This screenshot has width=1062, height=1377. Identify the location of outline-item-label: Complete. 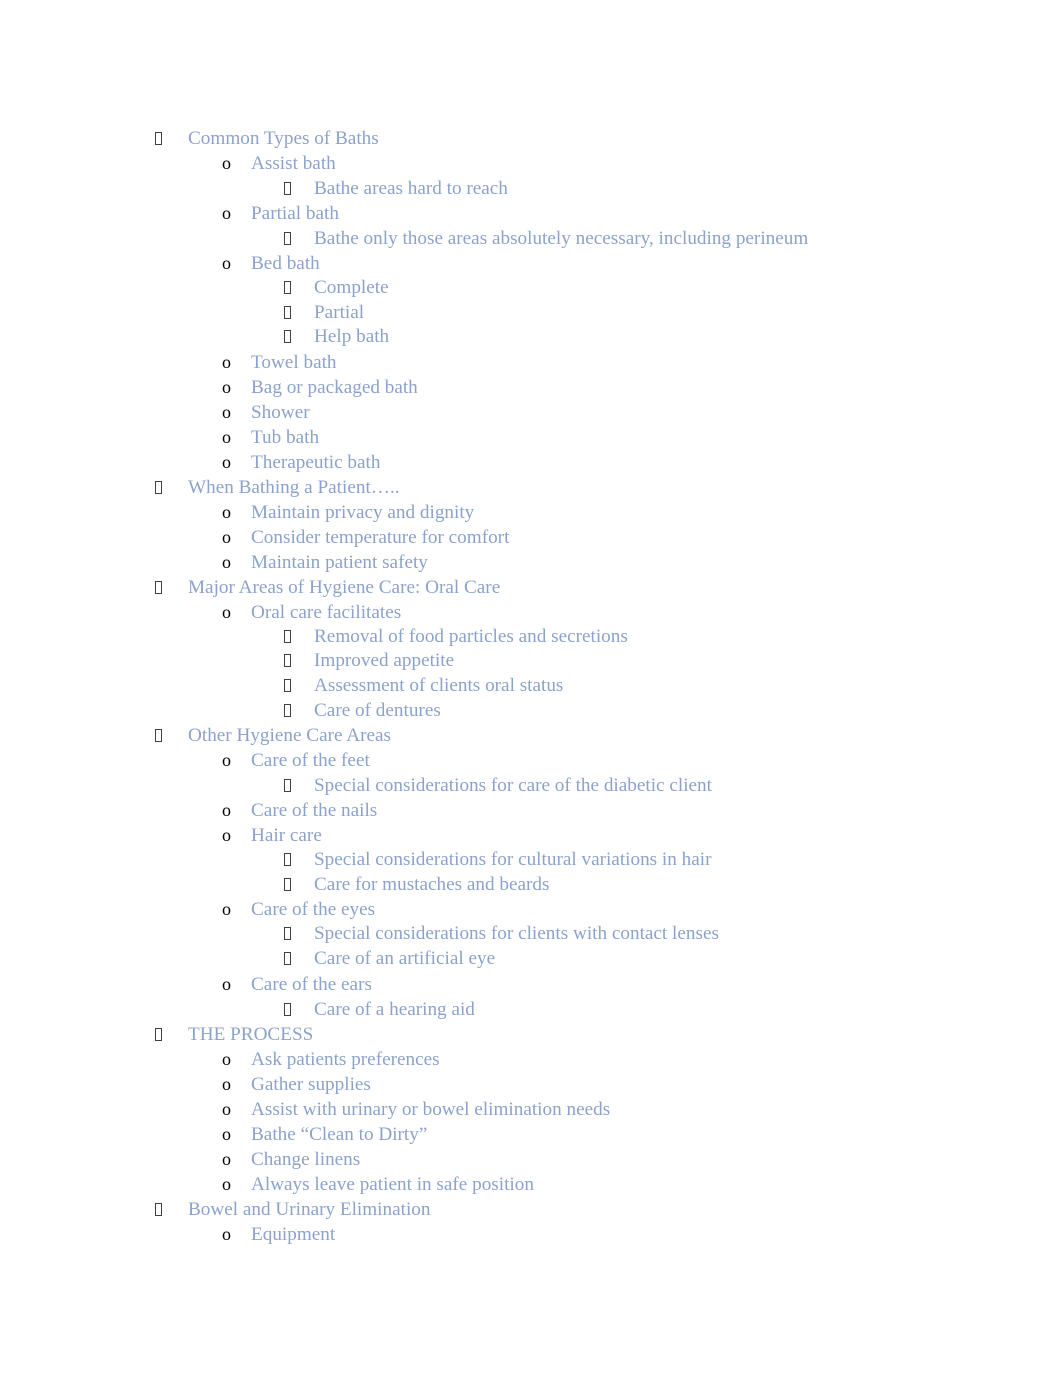
(351, 287).